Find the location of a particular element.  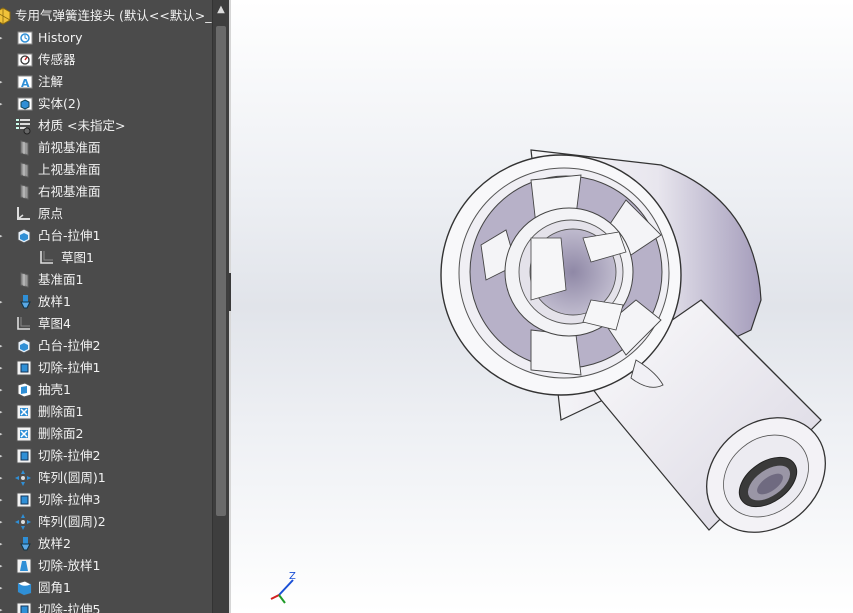

tree-item-label: 删除面1 is located at coordinates (61, 411).